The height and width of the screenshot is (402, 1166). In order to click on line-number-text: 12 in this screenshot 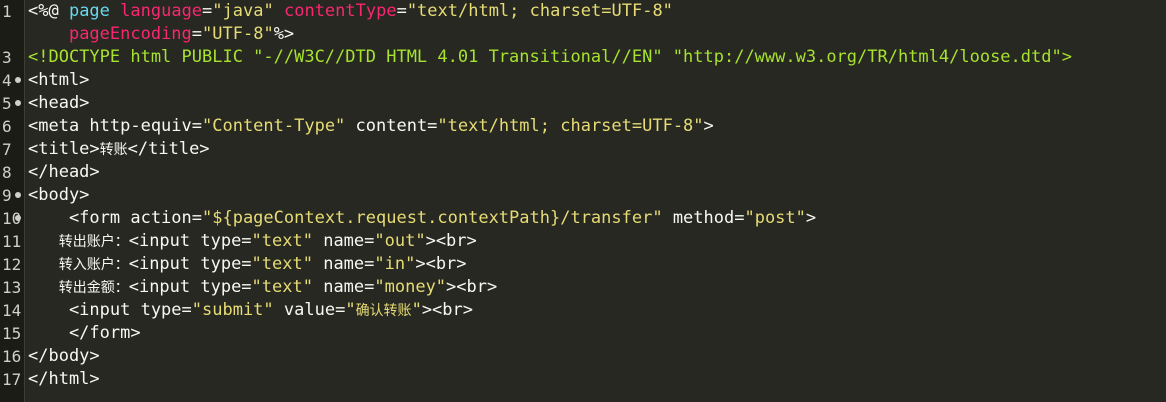, I will do `click(12, 264)`.